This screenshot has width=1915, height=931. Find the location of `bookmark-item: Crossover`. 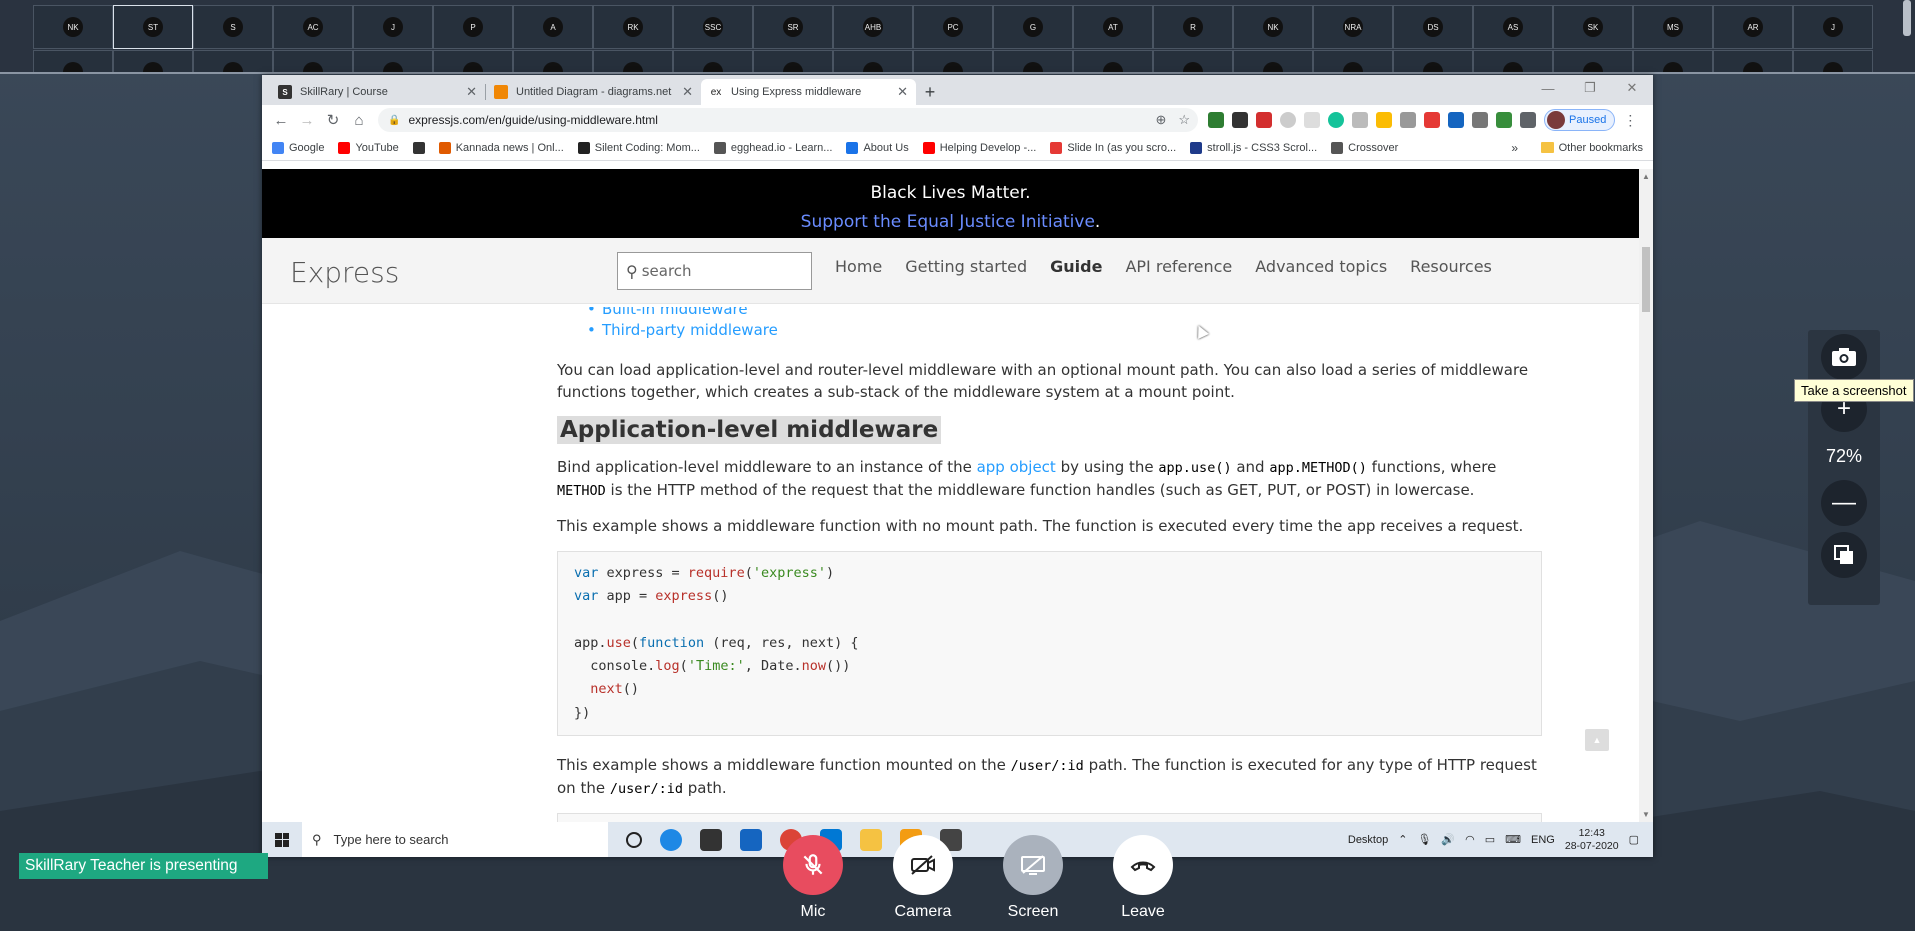

bookmark-item: Crossover is located at coordinates (1364, 147).